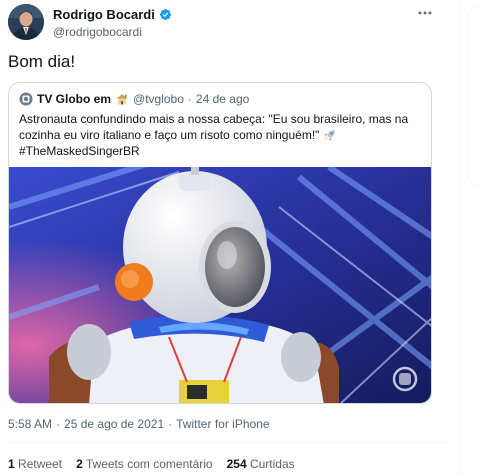  Describe the element at coordinates (158, 99) in the screenshot. I see `quote-author-handle: @tvglobo` at that location.